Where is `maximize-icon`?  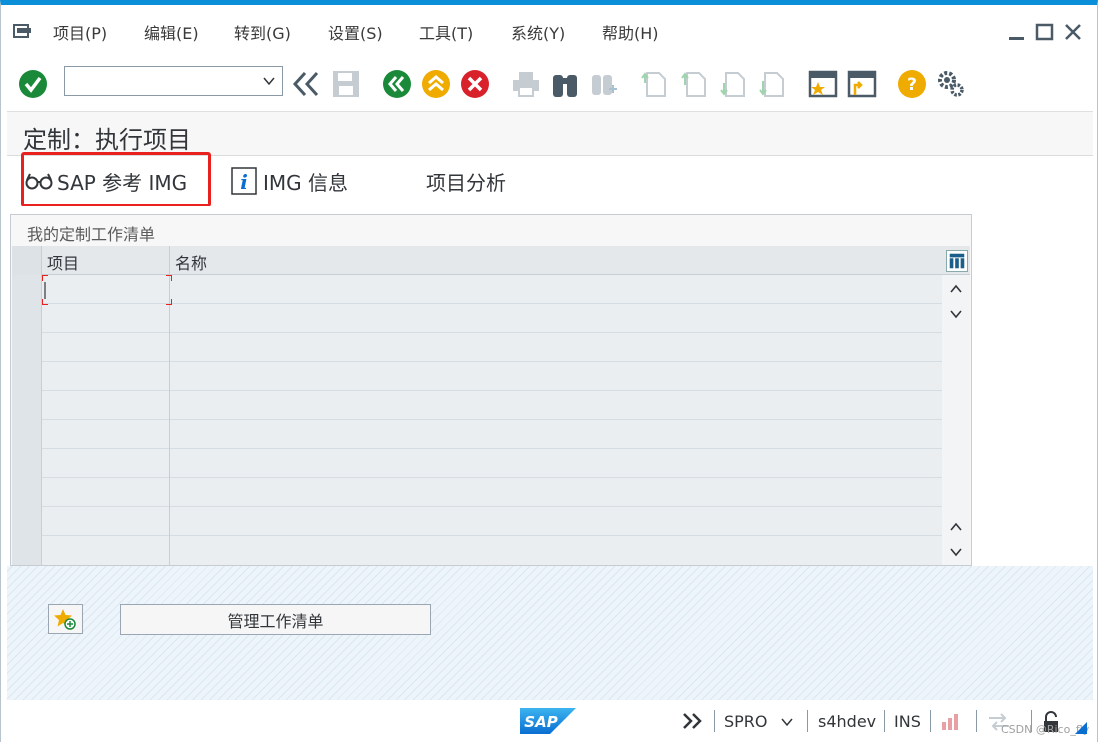 maximize-icon is located at coordinates (1045, 32).